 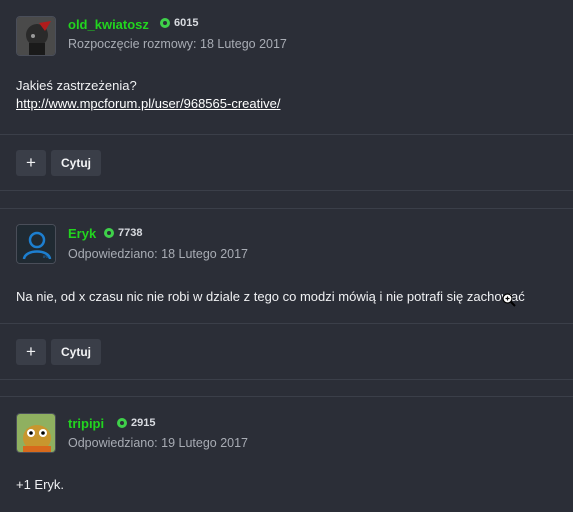 What do you see at coordinates (36, 244) in the screenshot?
I see `avatar-eryk: IRO` at bounding box center [36, 244].